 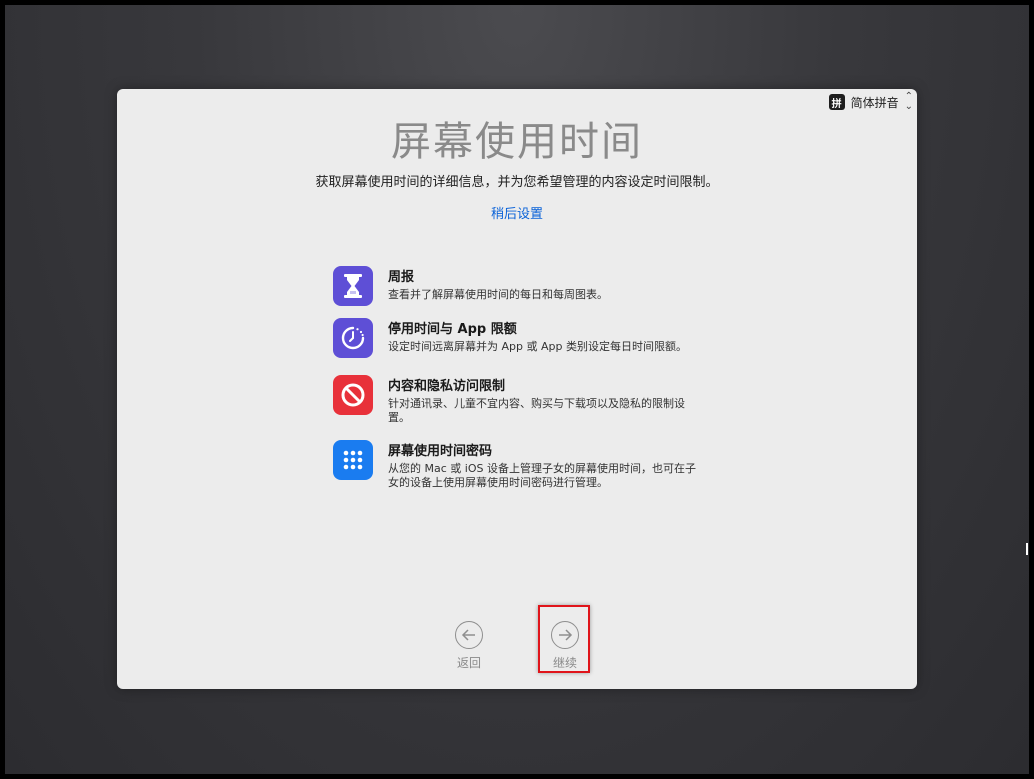 What do you see at coordinates (468, 663) in the screenshot?
I see `back-label: 返回` at bounding box center [468, 663].